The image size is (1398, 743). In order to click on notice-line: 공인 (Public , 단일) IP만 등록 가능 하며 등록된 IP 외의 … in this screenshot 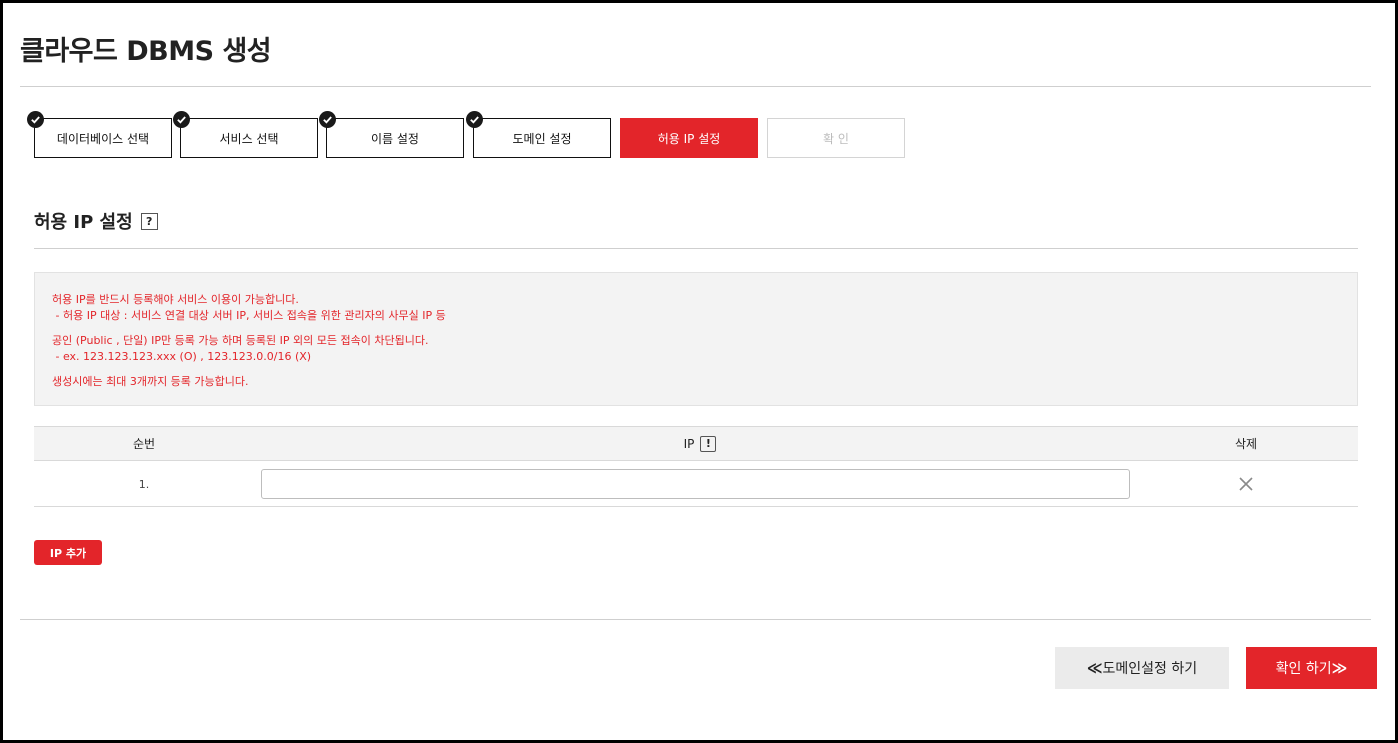, I will do `click(240, 340)`.